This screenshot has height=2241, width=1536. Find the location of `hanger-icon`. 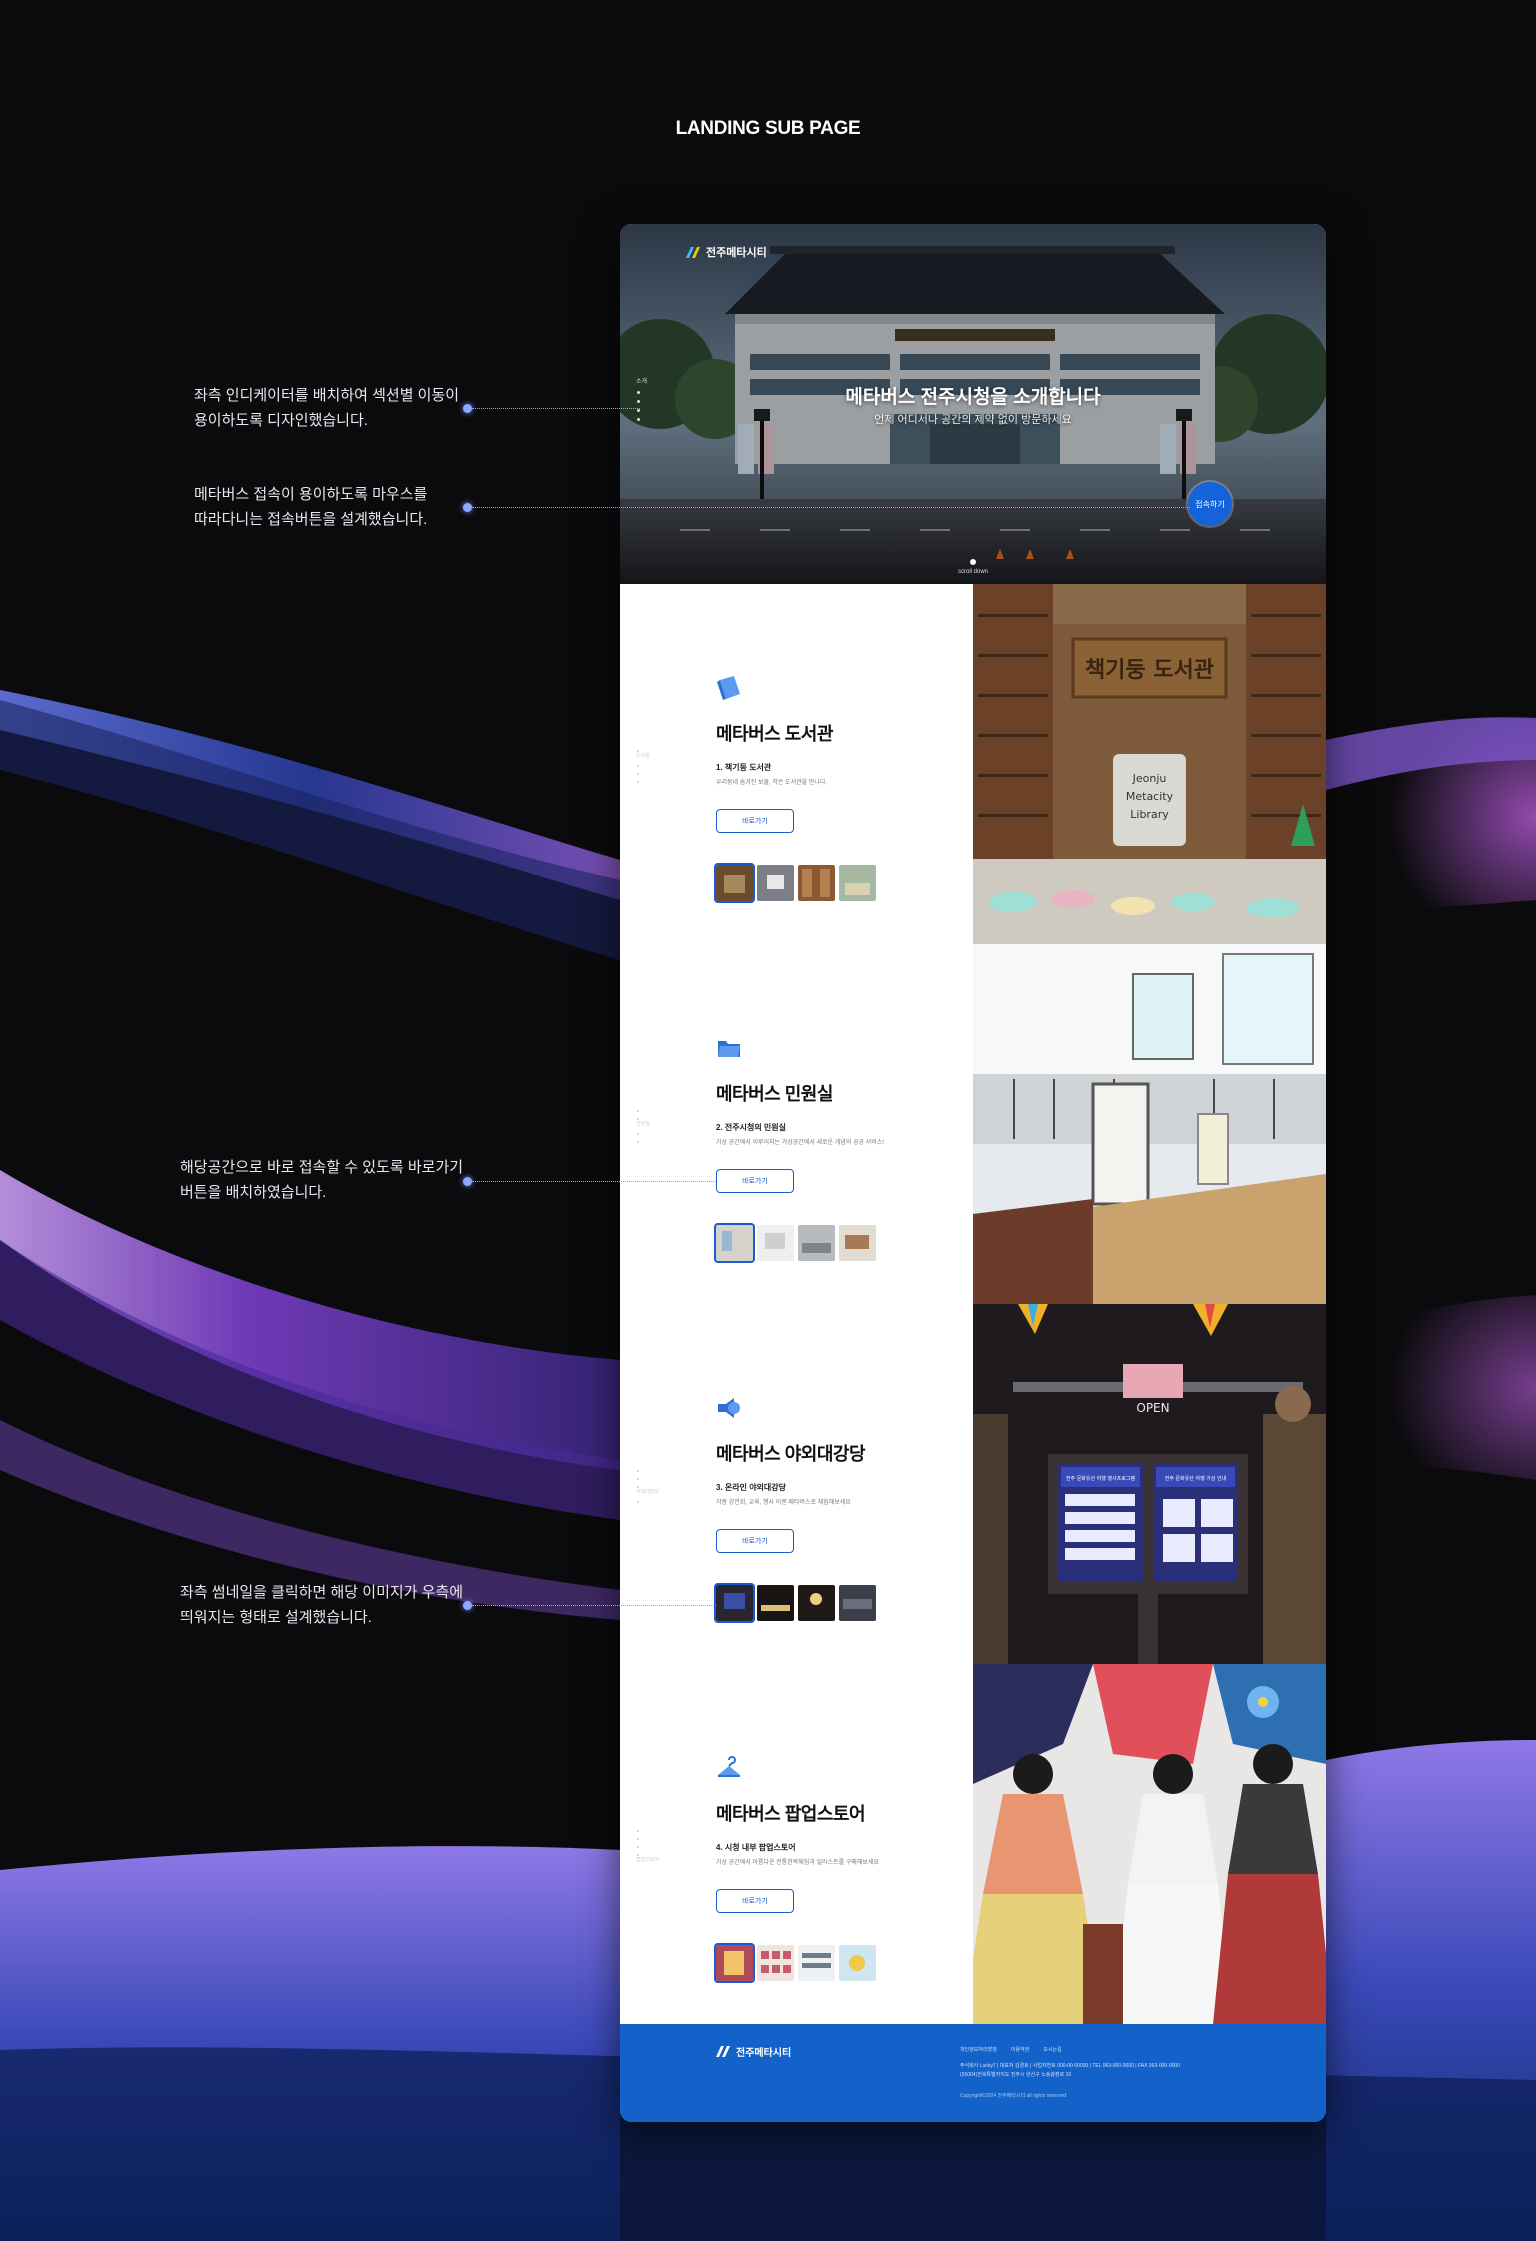

hanger-icon is located at coordinates (729, 1766).